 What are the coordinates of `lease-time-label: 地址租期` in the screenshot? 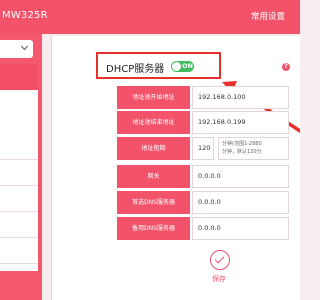 It's located at (153, 148).